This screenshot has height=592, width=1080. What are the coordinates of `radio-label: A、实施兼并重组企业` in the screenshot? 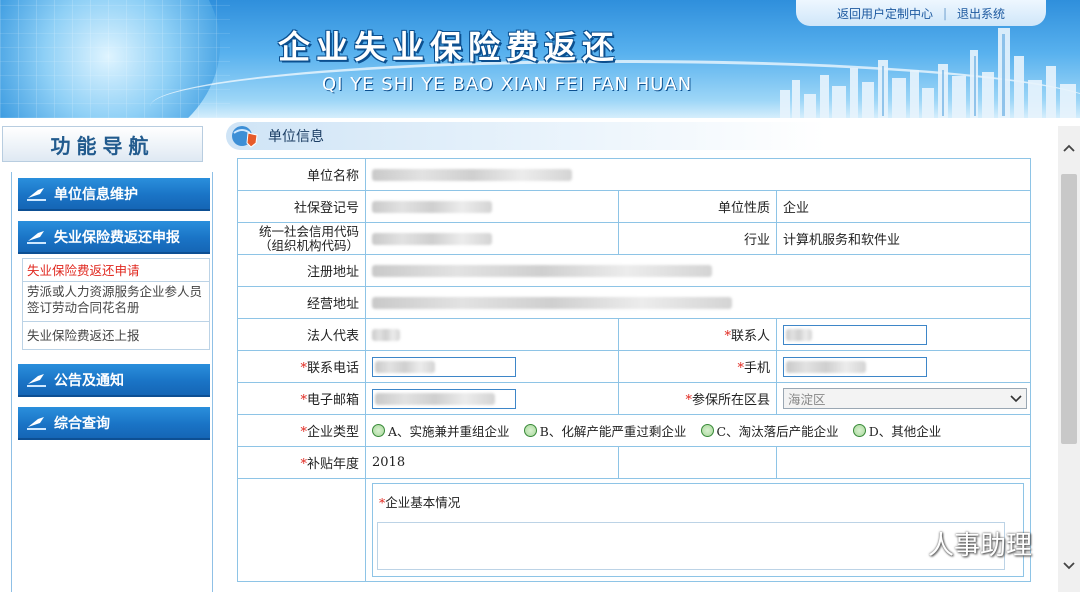 It's located at (449, 431).